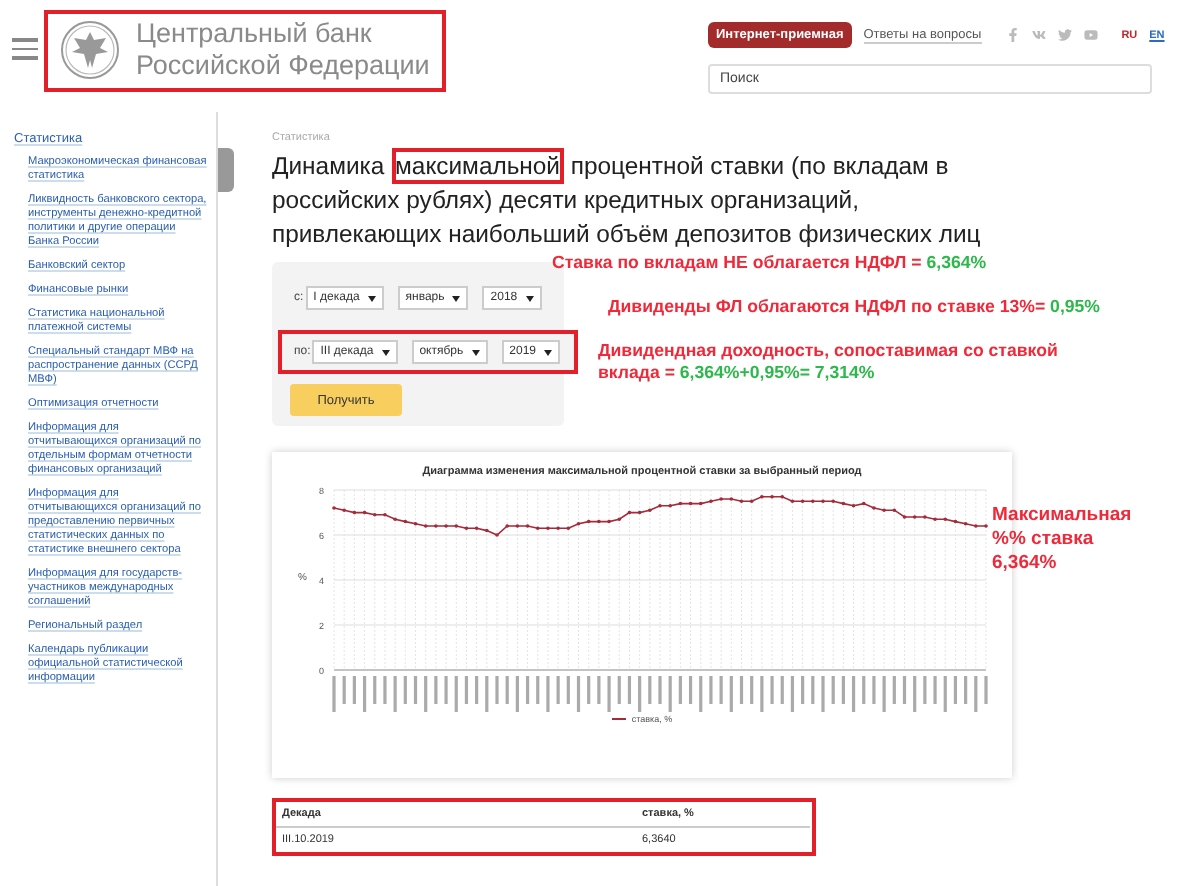 This screenshot has width=1180, height=886. What do you see at coordinates (283, 66) in the screenshot?
I see `logo-text: Российской Федерации` at bounding box center [283, 66].